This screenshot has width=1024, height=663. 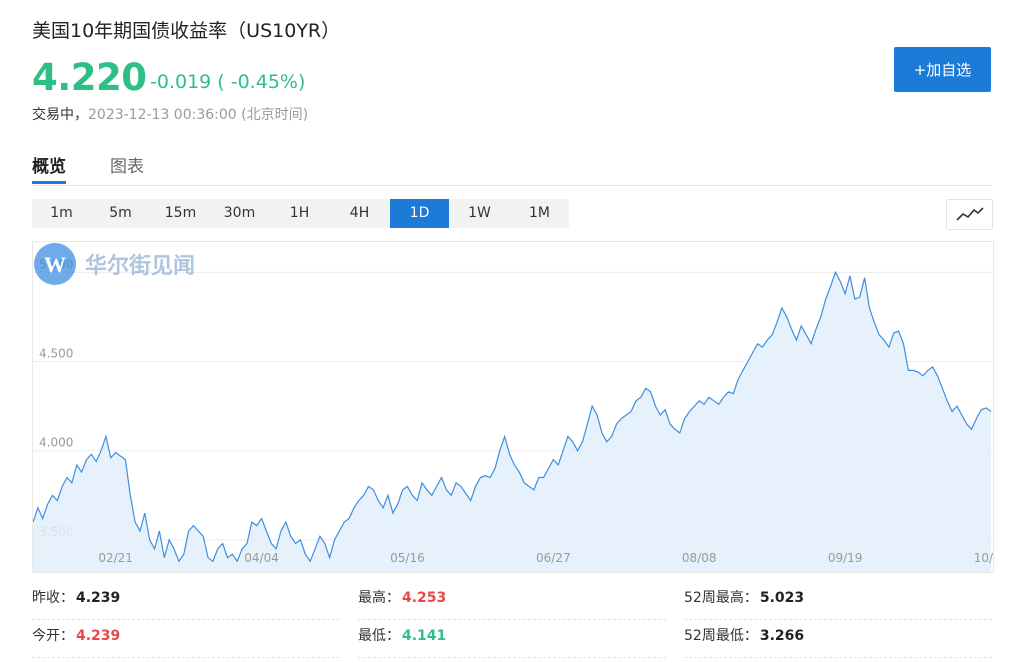 What do you see at coordinates (512, 168) in the screenshot?
I see `tab-bar: 概览 图表` at bounding box center [512, 168].